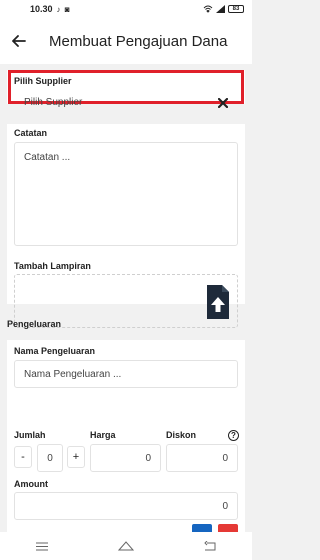 The width and height of the screenshot is (320, 560). What do you see at coordinates (125, 458) in the screenshot?
I see `price-input: 0` at bounding box center [125, 458].